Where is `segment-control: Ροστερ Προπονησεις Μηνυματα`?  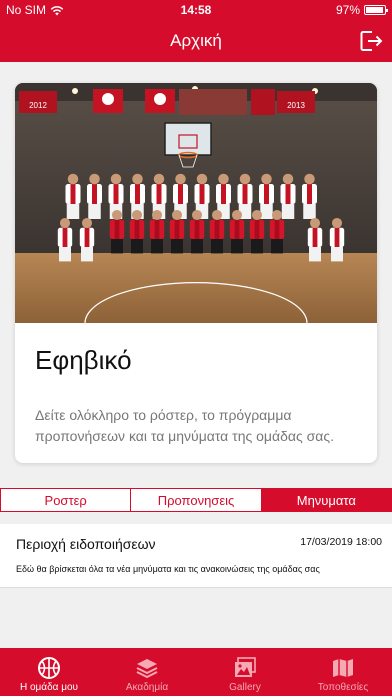
segment-control: Ροστερ Προπονησεις Μηνυματα is located at coordinates (196, 500).